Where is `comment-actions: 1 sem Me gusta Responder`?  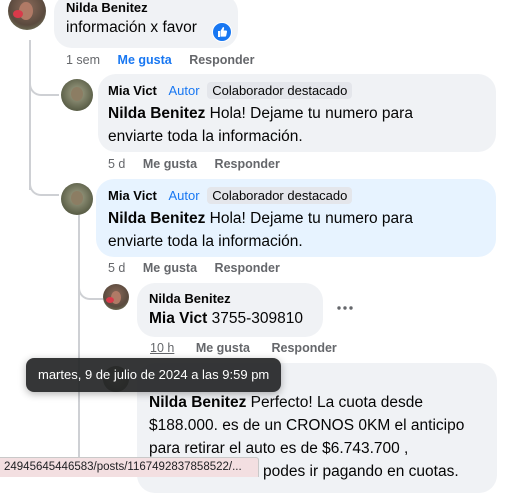 comment-actions: 1 sem Me gusta Responder is located at coordinates (167, 60).